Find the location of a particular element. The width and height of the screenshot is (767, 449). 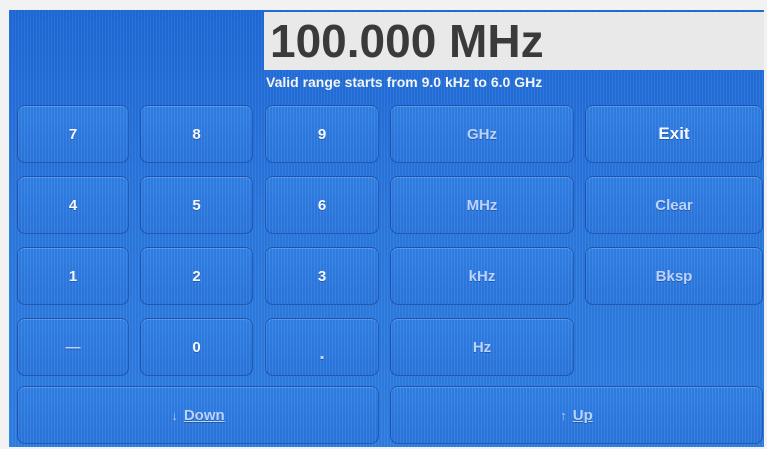

key-4-label: 4 is located at coordinates (73, 205).